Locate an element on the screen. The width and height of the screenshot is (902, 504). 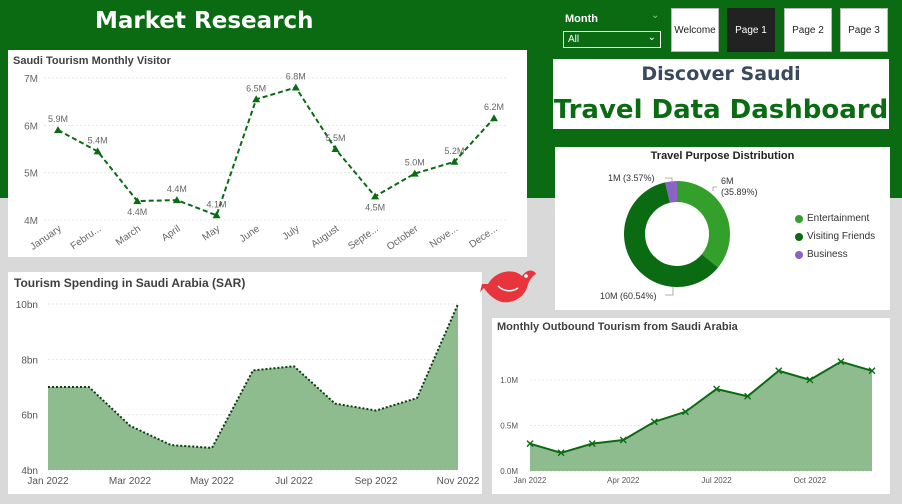
x-tick-label: October is located at coordinates (403, 238).